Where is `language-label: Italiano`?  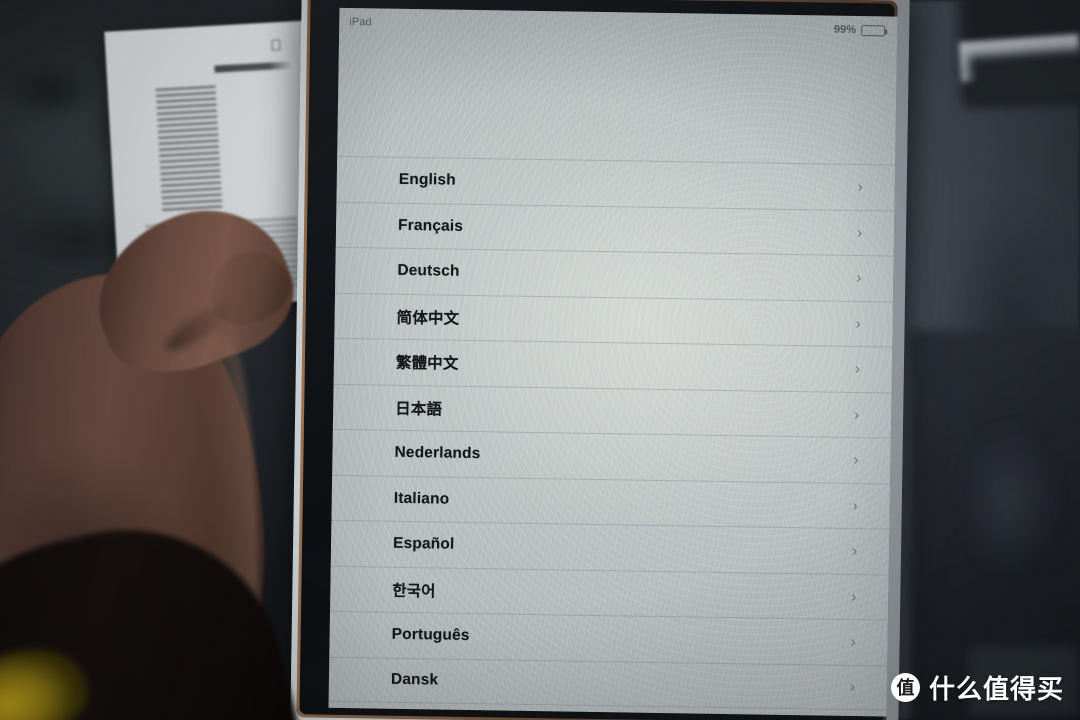
language-label: Italiano is located at coordinates (421, 498).